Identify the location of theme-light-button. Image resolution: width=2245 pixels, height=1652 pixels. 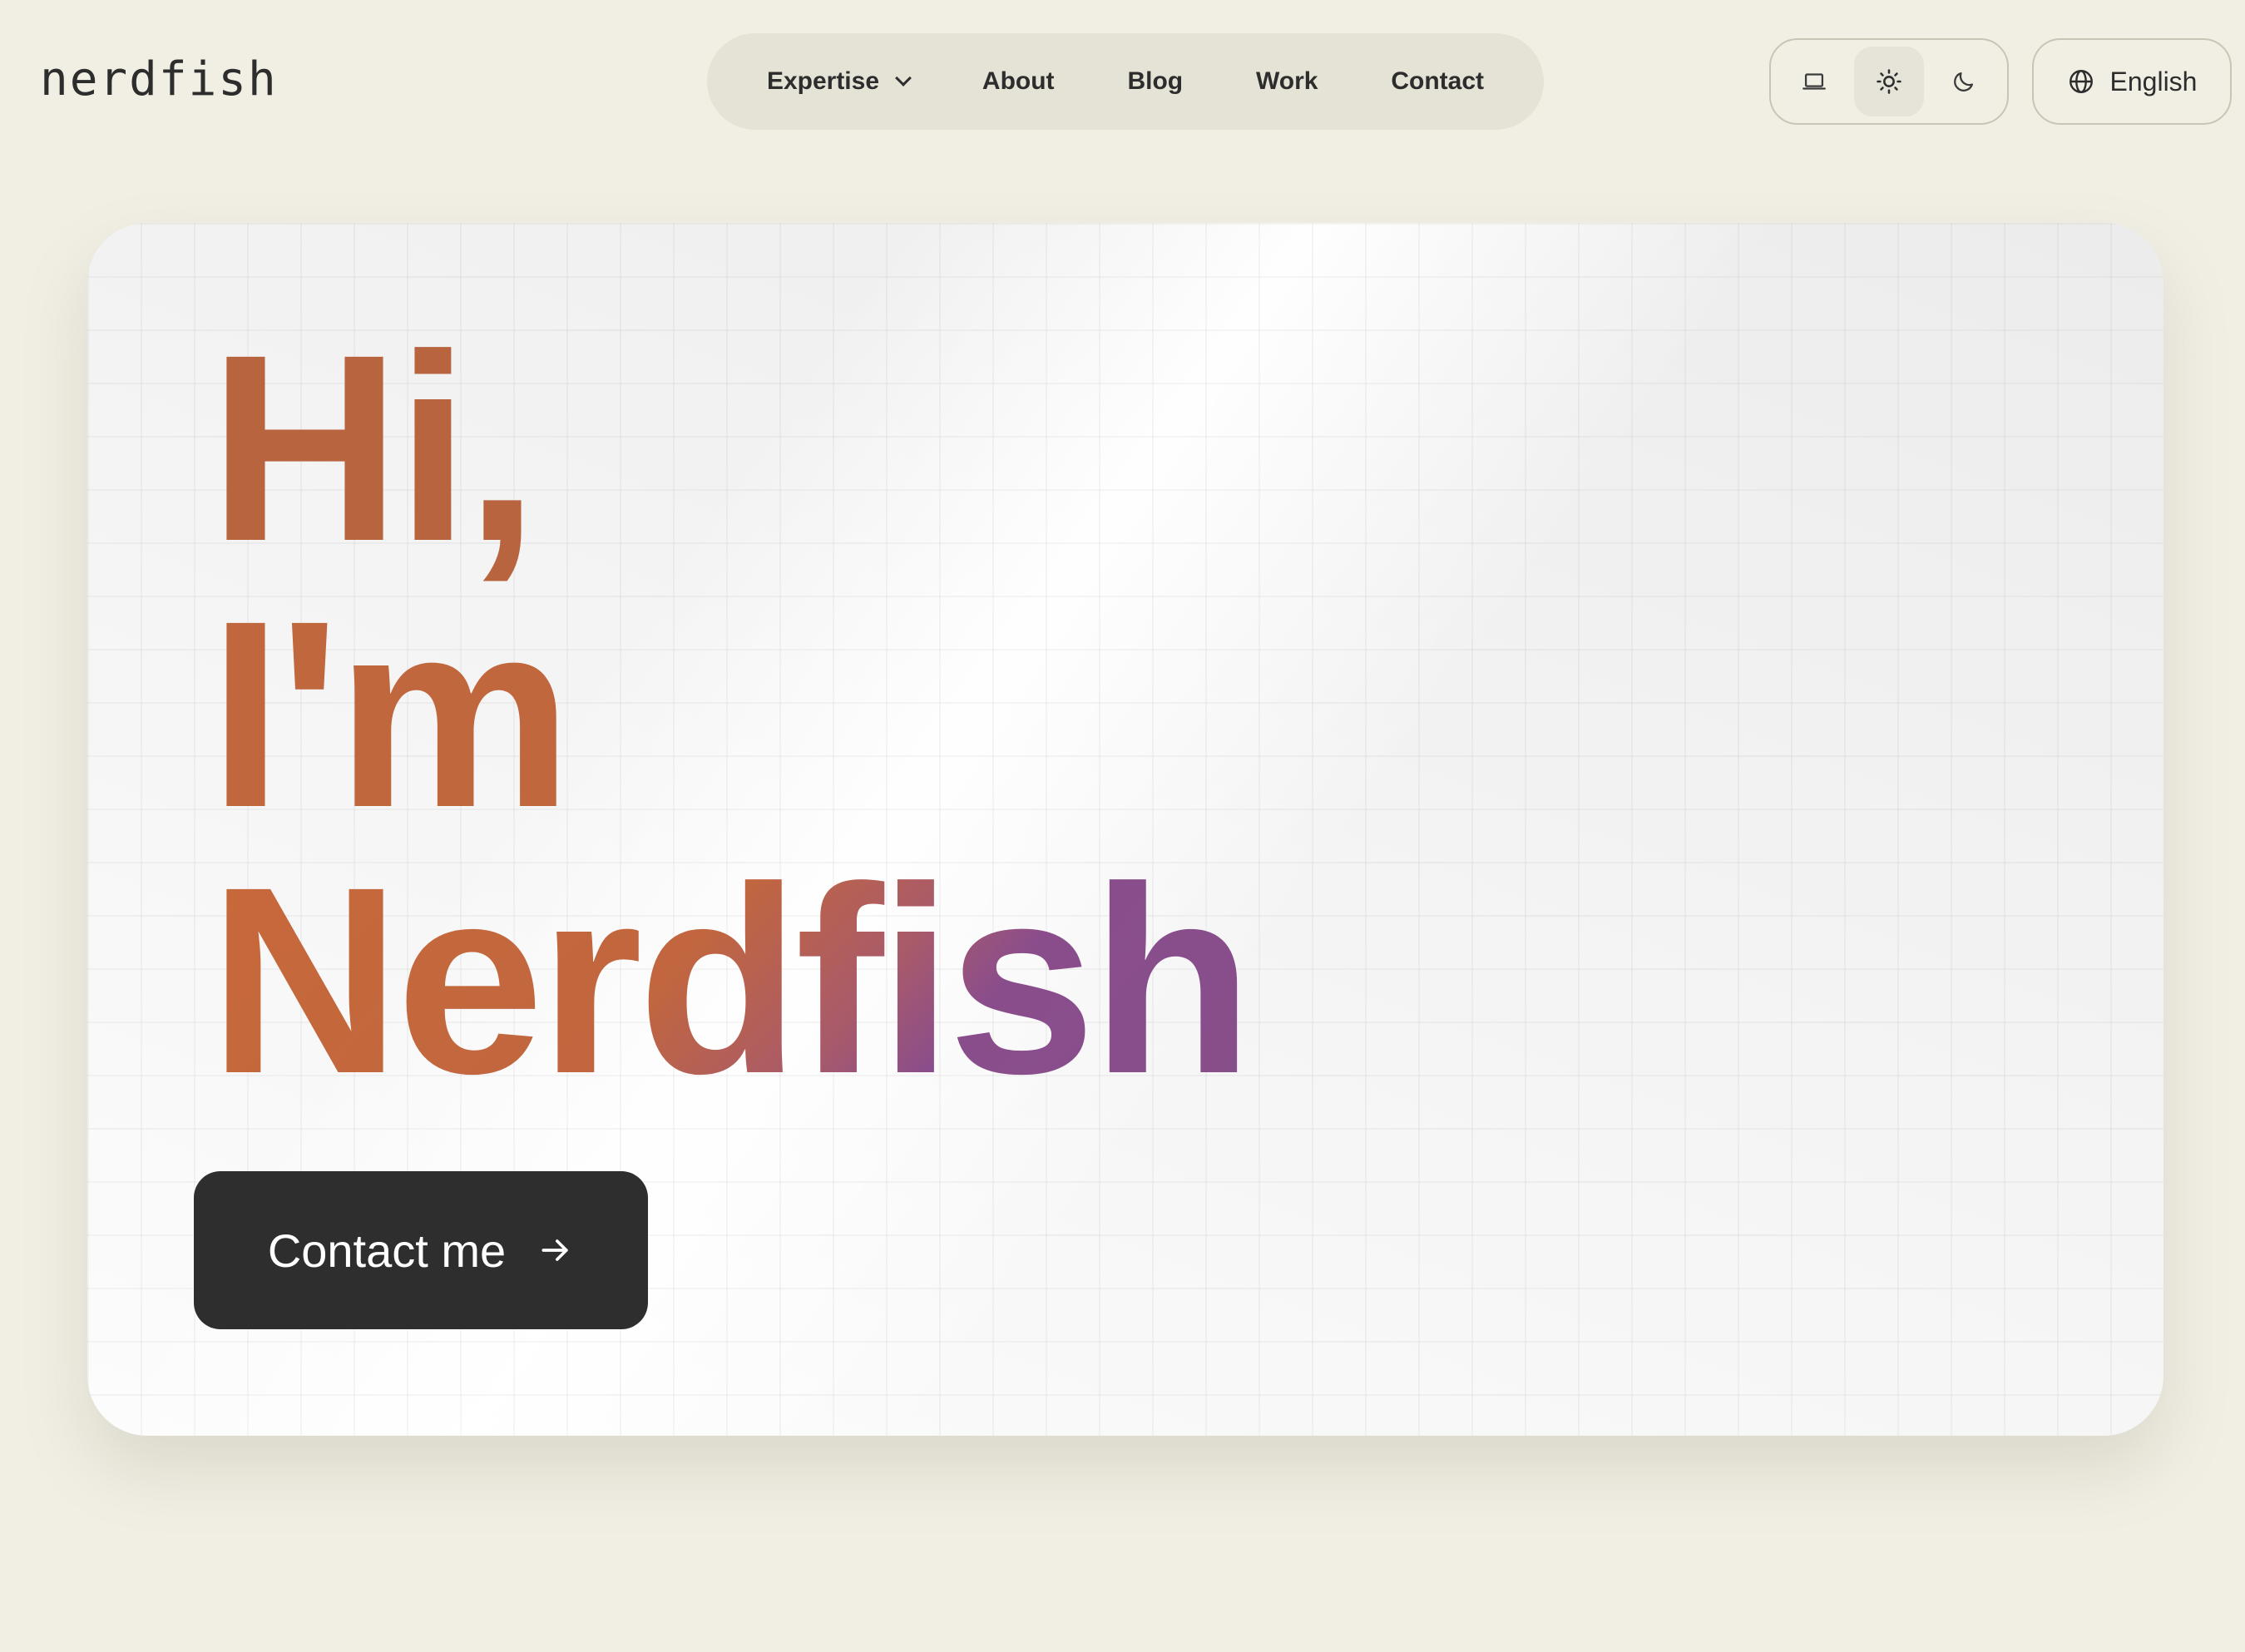
(1889, 81).